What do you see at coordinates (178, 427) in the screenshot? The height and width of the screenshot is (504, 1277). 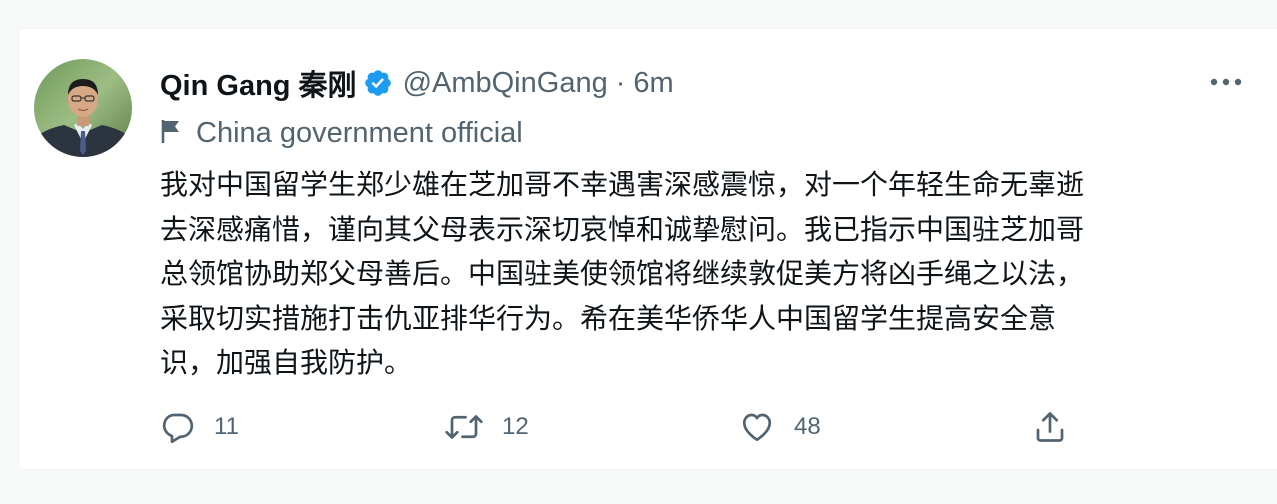 I see `reply-icon` at bounding box center [178, 427].